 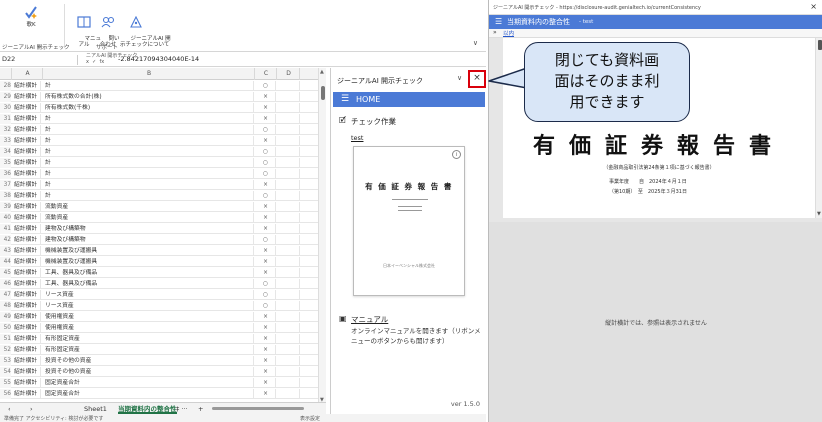 I want to click on table-row: 54 紹計横計 投資その他の資産 ×, so click(x=159, y=372).